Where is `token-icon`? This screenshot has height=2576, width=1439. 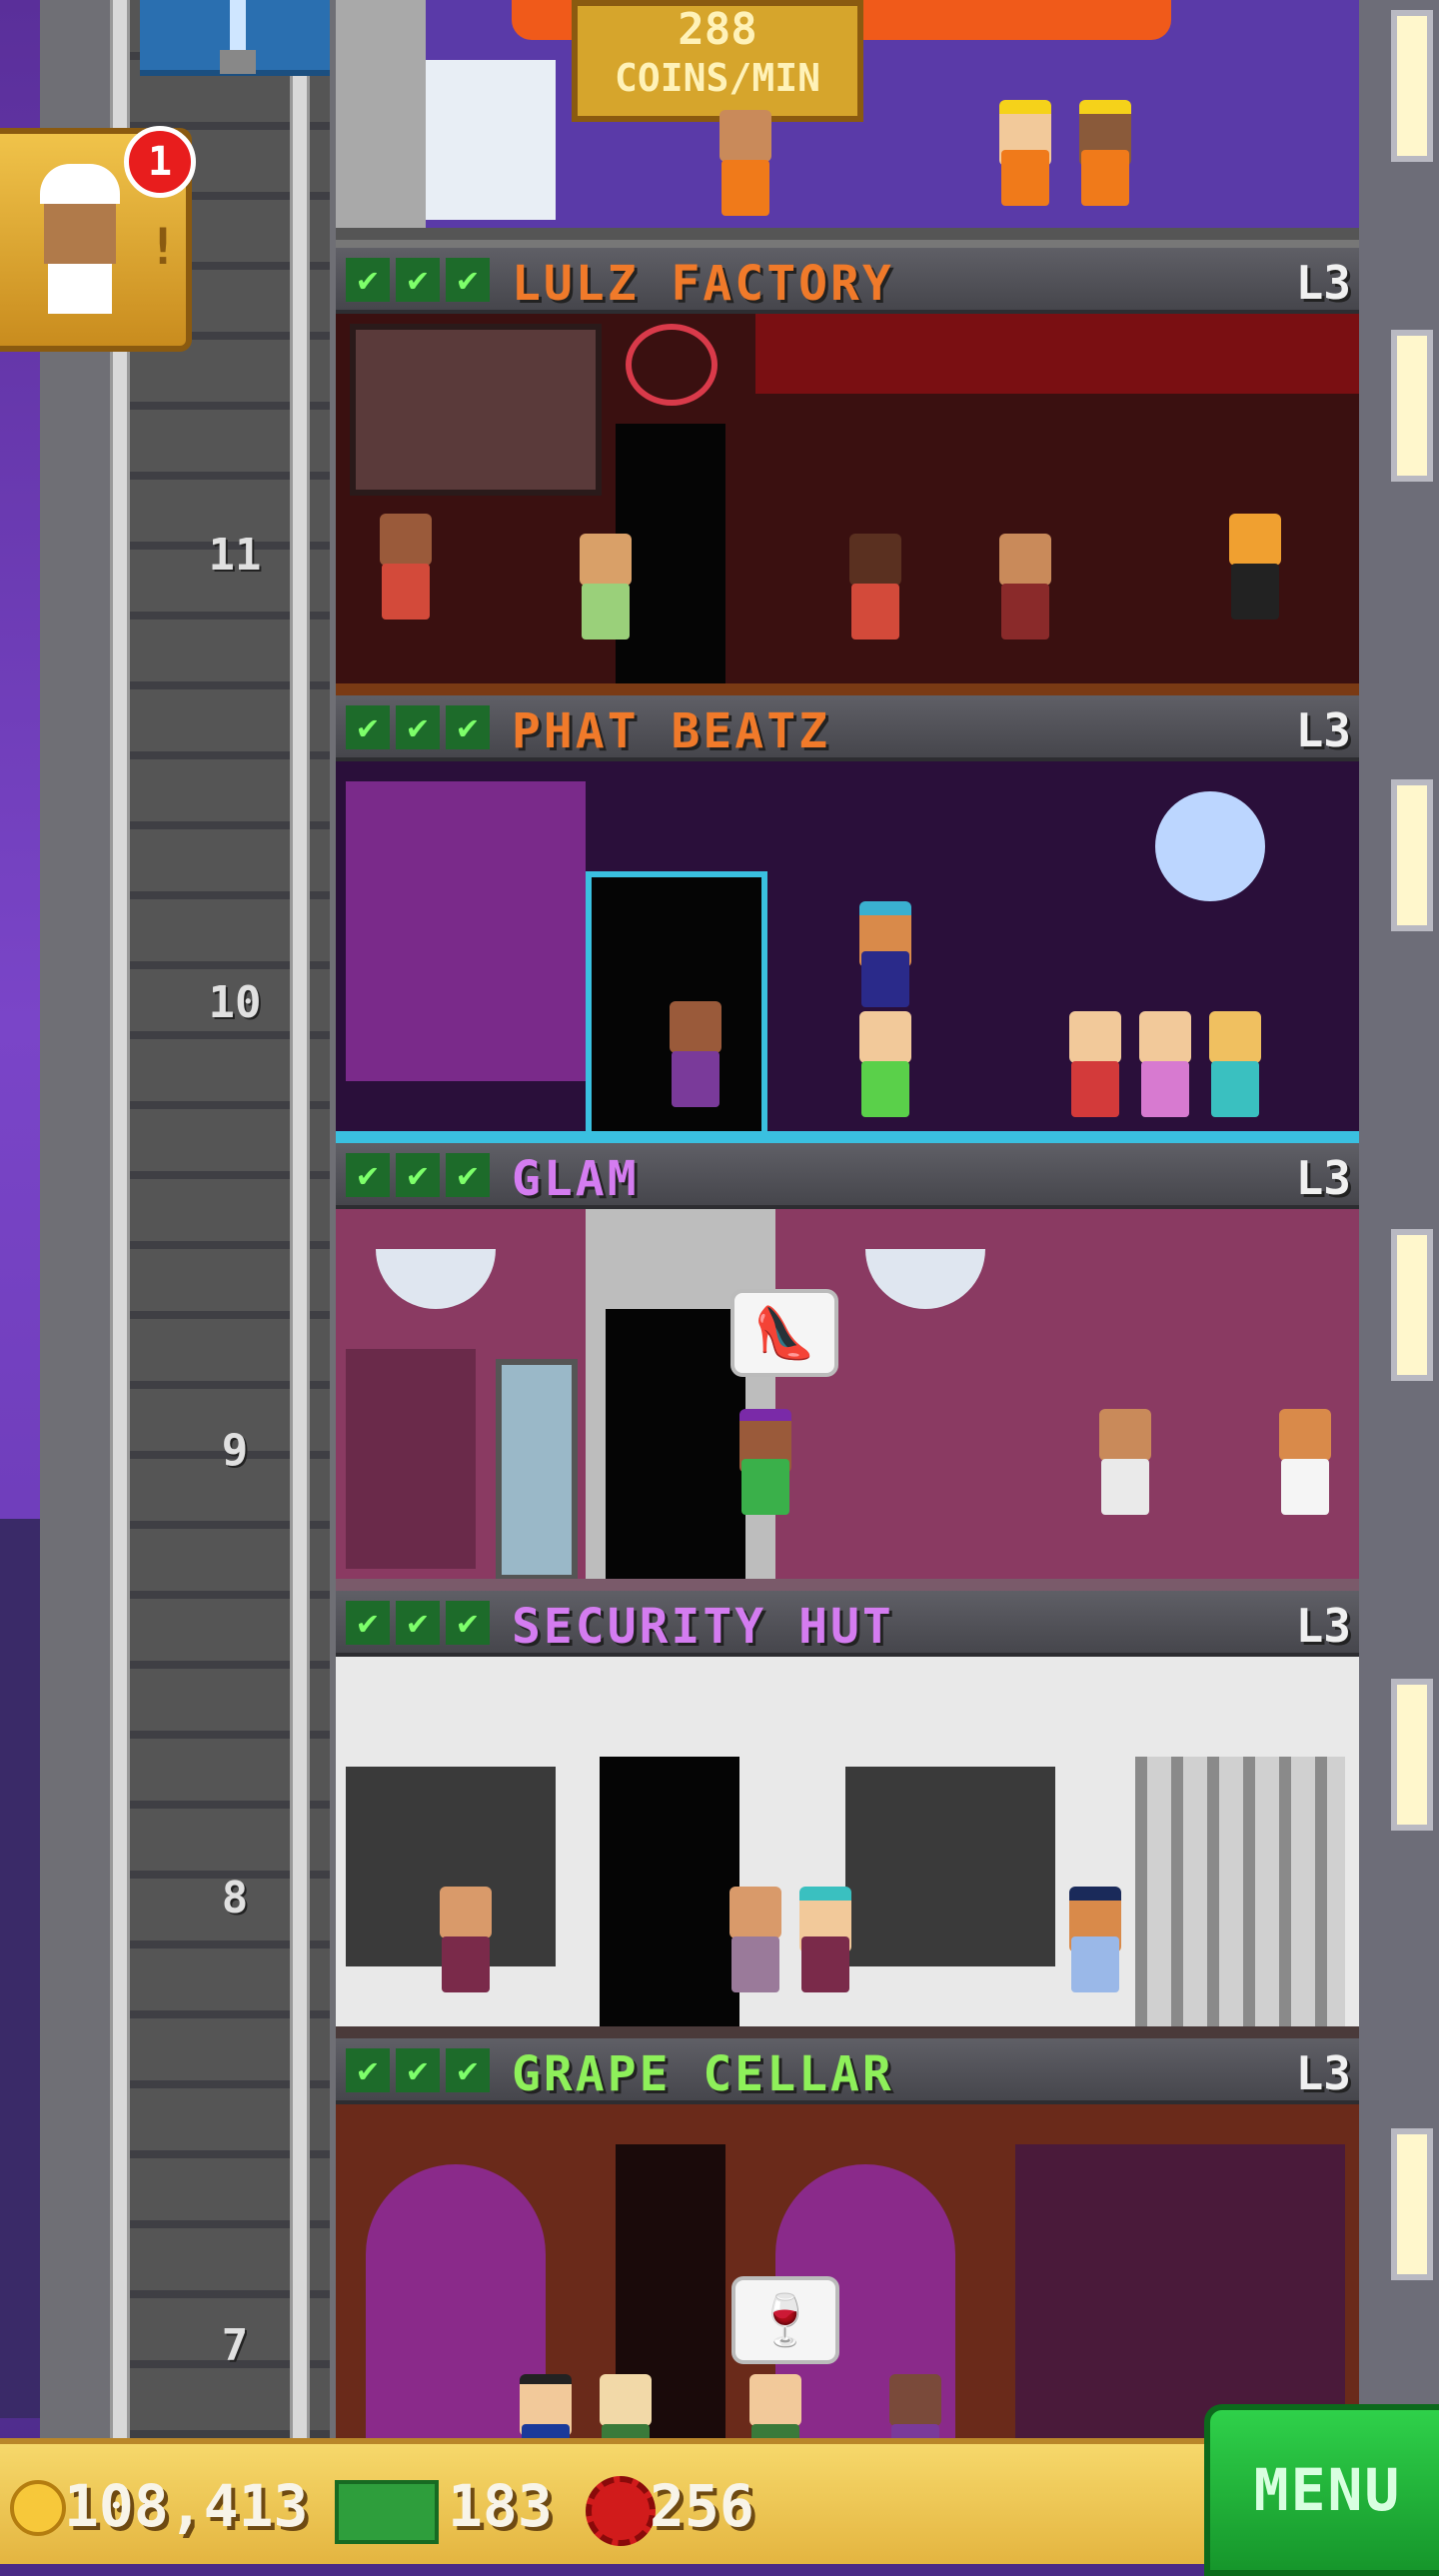
token-icon is located at coordinates (621, 2511).